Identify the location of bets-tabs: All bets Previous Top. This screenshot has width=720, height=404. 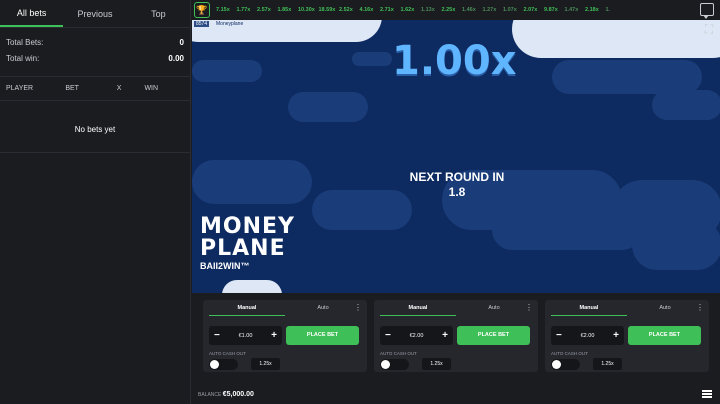
(95, 14).